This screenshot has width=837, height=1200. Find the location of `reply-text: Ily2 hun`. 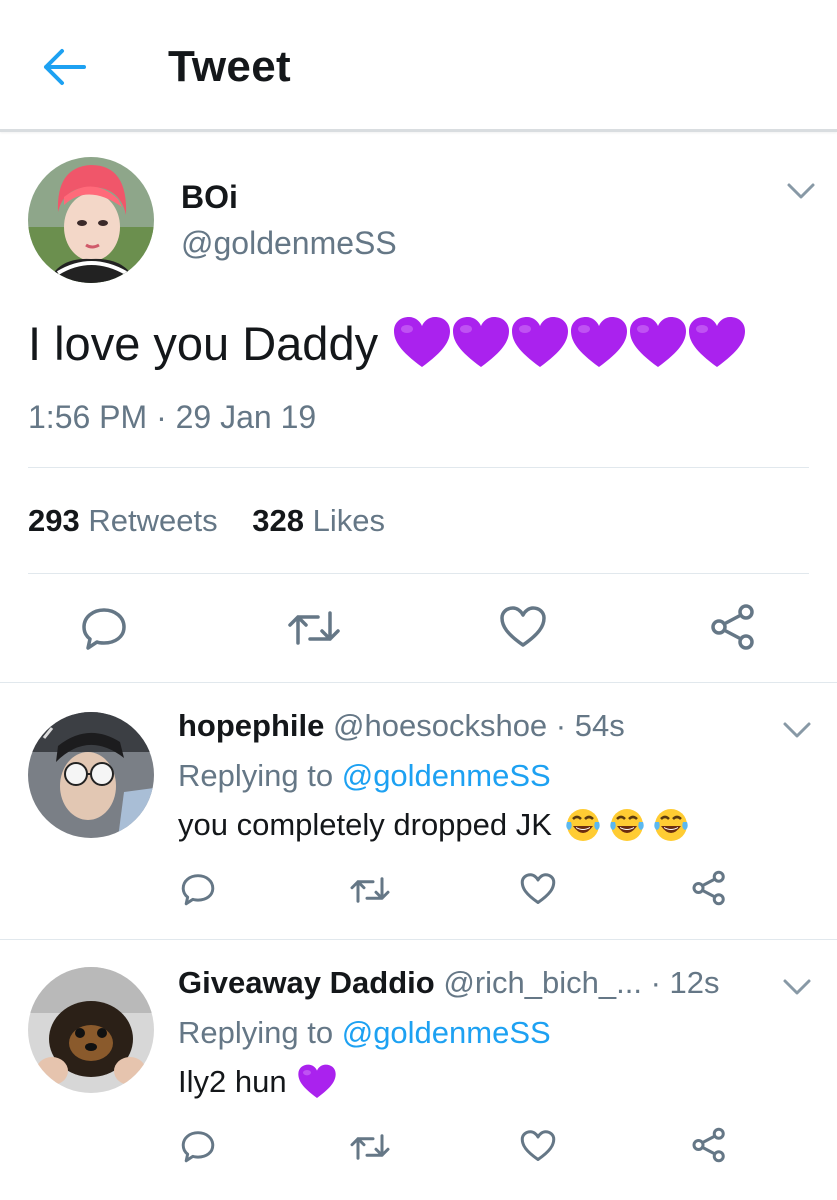

reply-text: Ily2 hun is located at coordinates (257, 1082).